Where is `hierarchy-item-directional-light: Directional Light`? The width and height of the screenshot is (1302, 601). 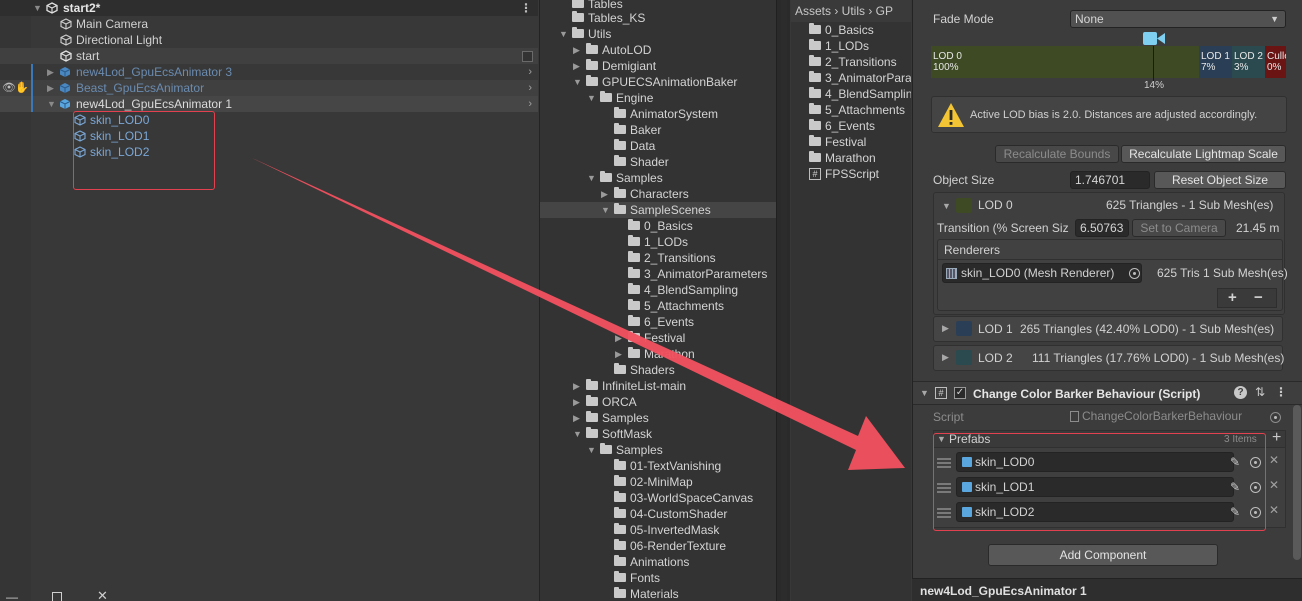
hierarchy-item-directional-light: Directional Light is located at coordinates (269, 40).